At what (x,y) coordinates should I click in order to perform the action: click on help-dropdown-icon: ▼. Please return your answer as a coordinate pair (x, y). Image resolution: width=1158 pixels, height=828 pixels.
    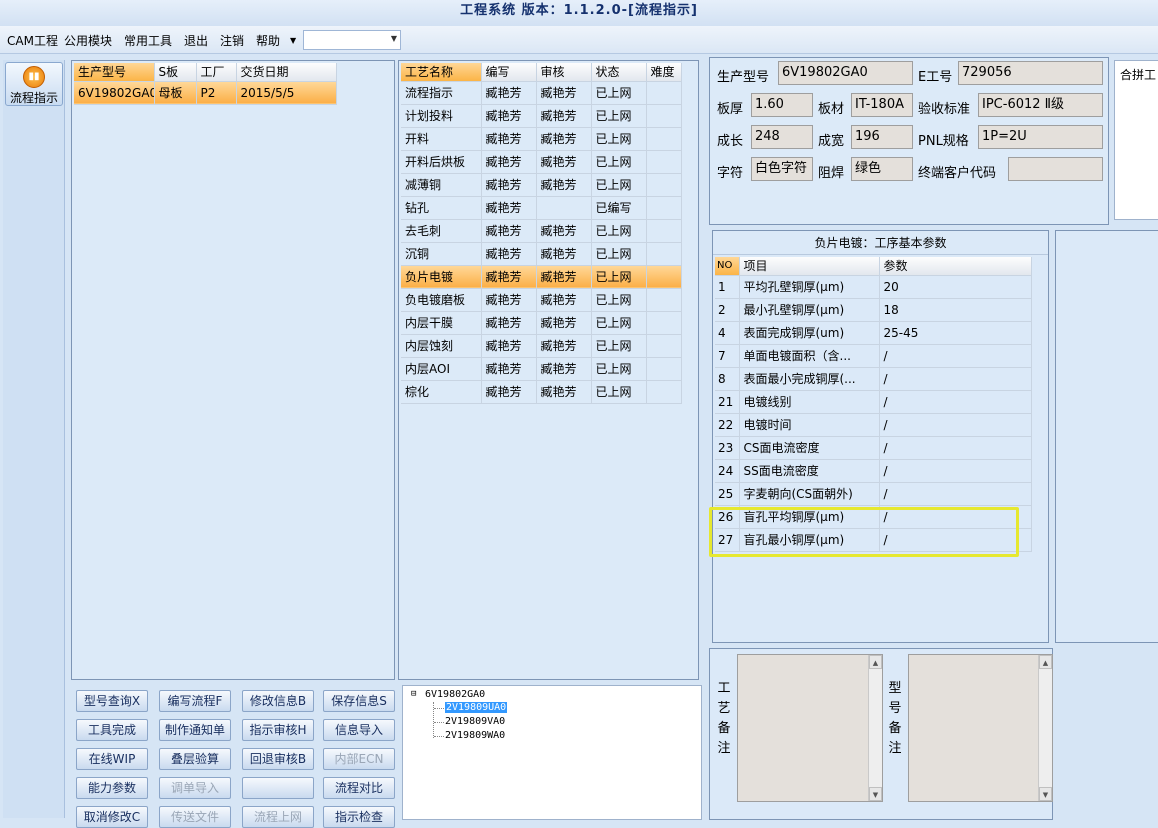
    Looking at the image, I should click on (293, 40).